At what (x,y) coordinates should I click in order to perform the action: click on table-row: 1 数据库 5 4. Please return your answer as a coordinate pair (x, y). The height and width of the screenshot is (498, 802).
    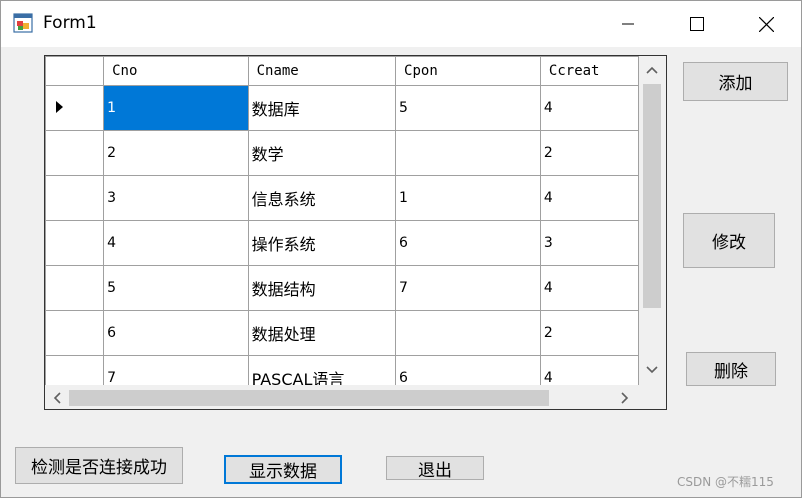
    Looking at the image, I should click on (342, 108).